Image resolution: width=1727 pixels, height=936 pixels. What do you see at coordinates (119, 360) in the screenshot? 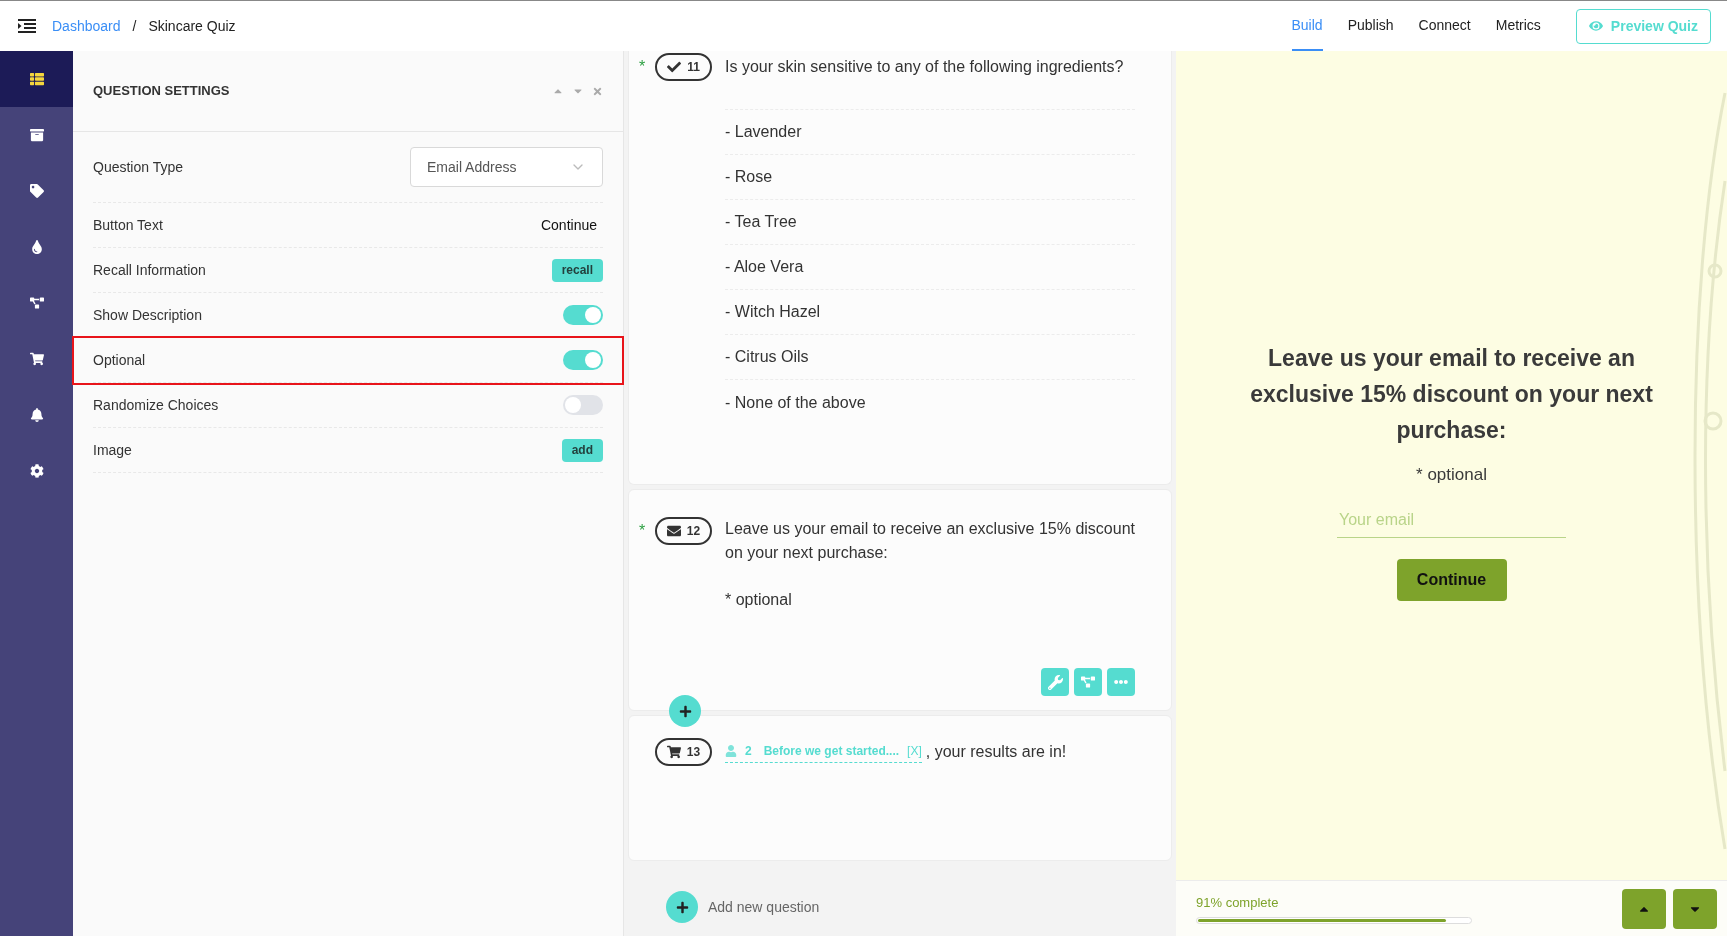
I see `setting-label: Optional` at bounding box center [119, 360].